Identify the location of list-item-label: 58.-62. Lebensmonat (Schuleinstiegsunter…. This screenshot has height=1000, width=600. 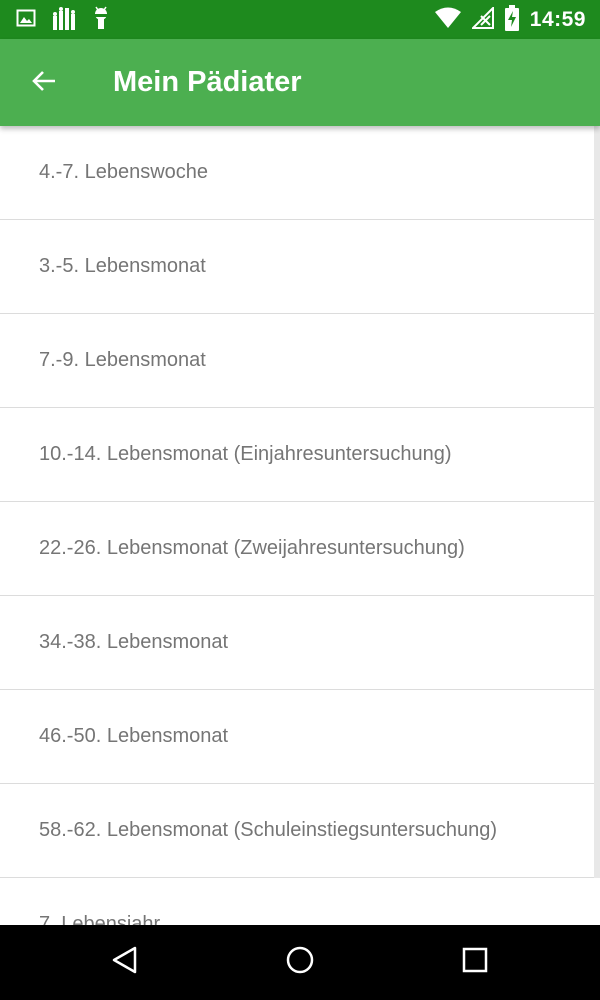
(268, 830).